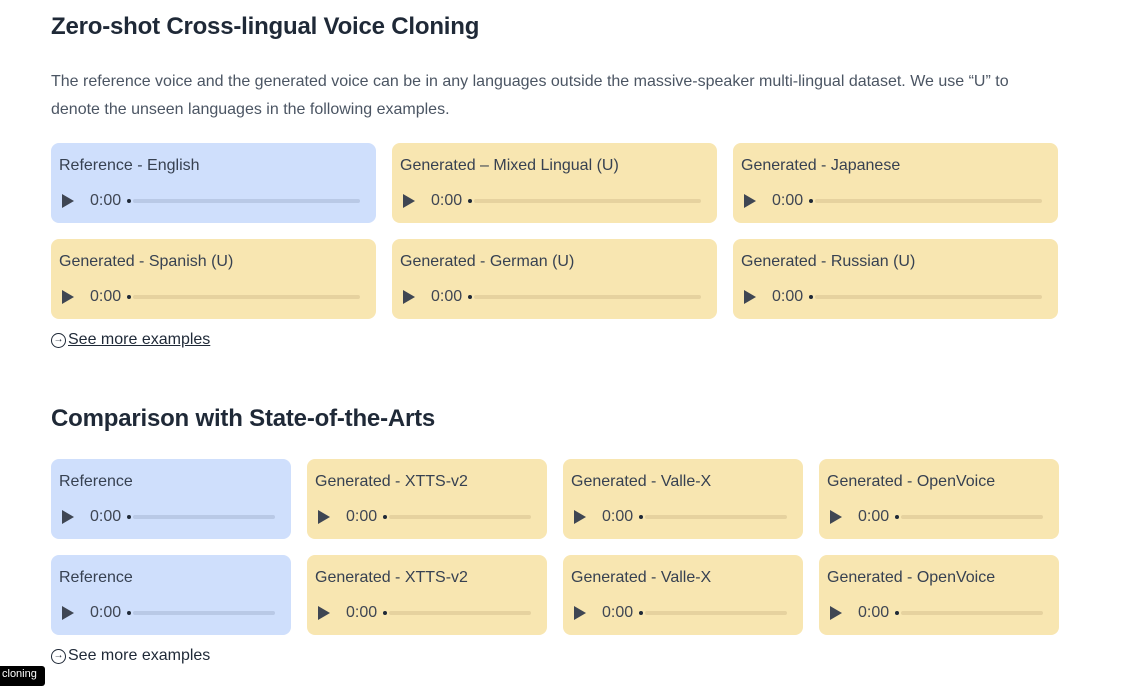 The height and width of the screenshot is (686, 1145). Describe the element at coordinates (683, 499) in the screenshot. I see `audio-card: Generated - Valle-X 0:00` at that location.